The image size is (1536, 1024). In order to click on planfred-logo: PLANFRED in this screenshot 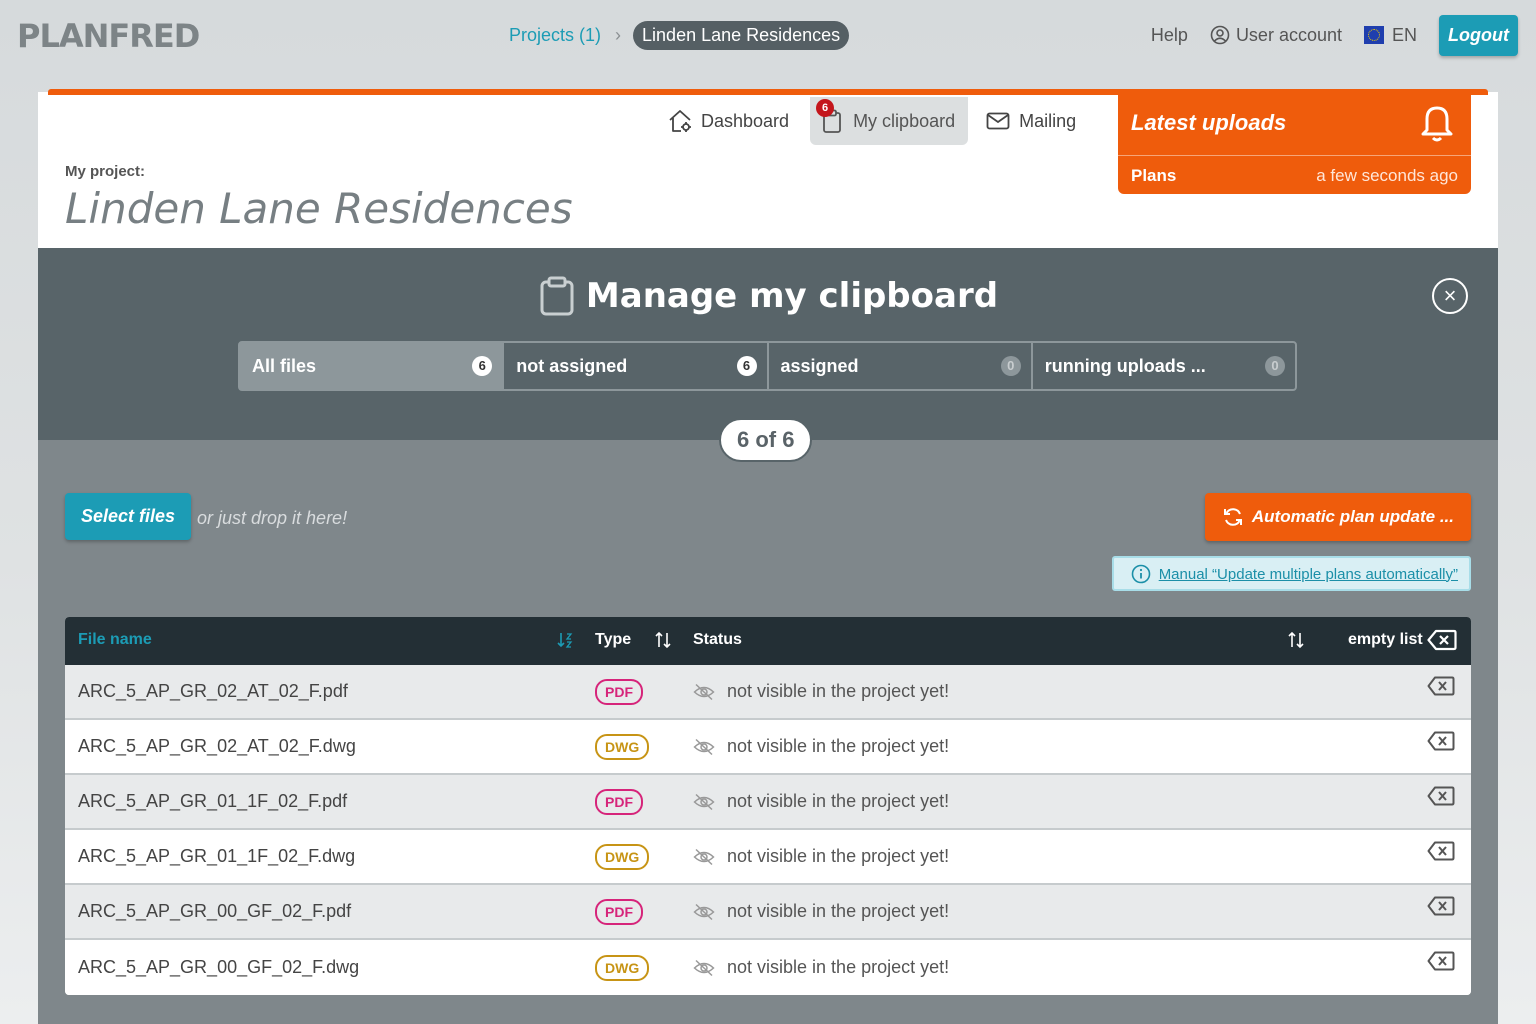, I will do `click(108, 36)`.